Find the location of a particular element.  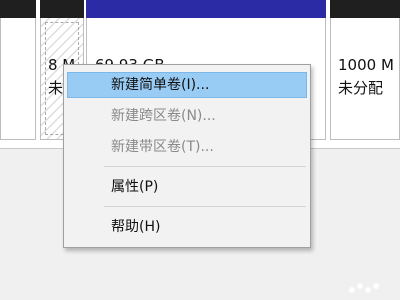

partition-2-status-label: 未 is located at coordinates (56, 88).